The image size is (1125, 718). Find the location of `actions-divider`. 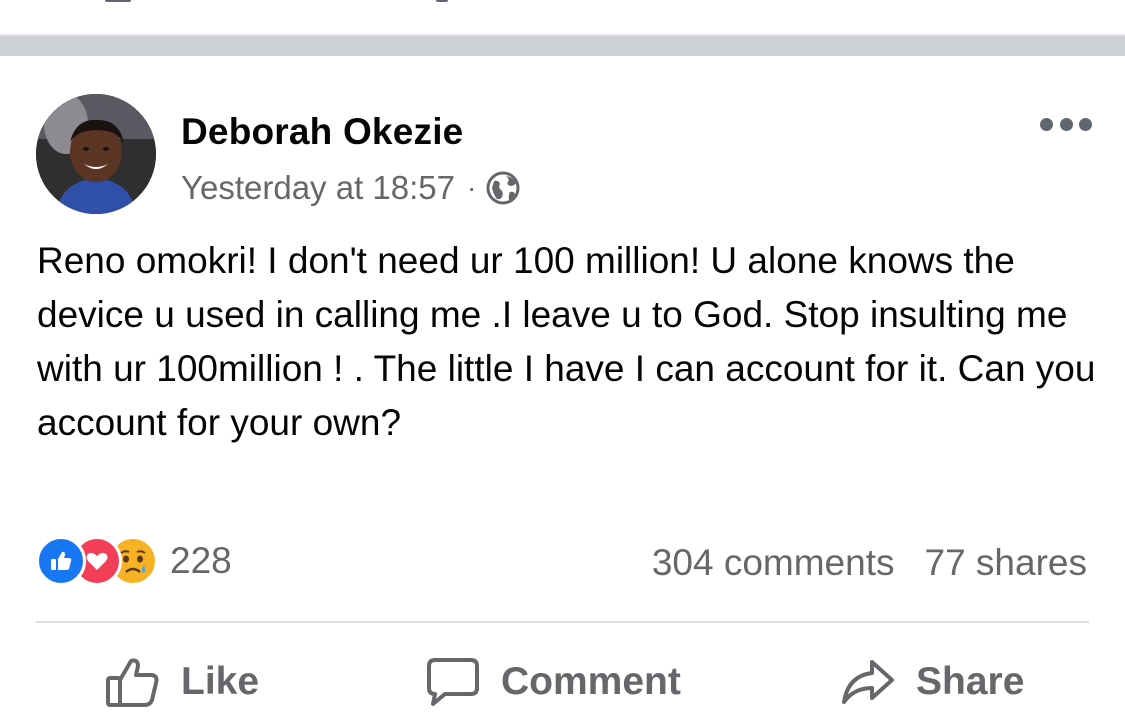

actions-divider is located at coordinates (562, 622).